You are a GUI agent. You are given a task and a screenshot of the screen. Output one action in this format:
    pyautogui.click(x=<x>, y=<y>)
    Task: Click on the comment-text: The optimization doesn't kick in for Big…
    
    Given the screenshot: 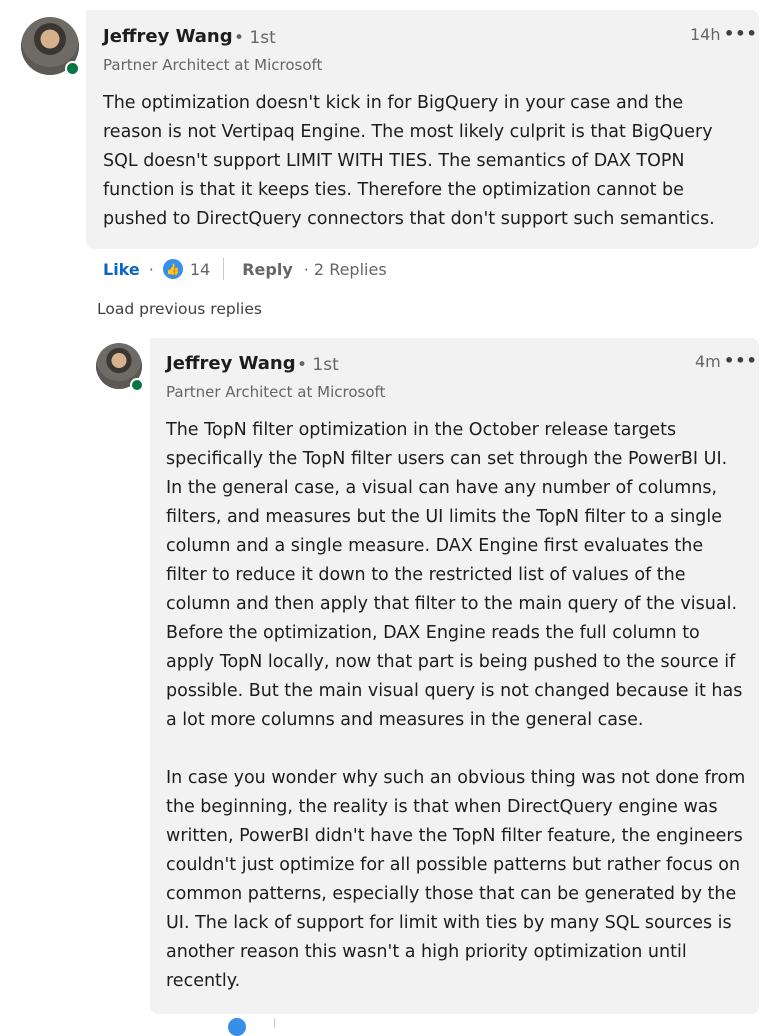 What is the action you would take?
    pyautogui.click(x=409, y=161)
    